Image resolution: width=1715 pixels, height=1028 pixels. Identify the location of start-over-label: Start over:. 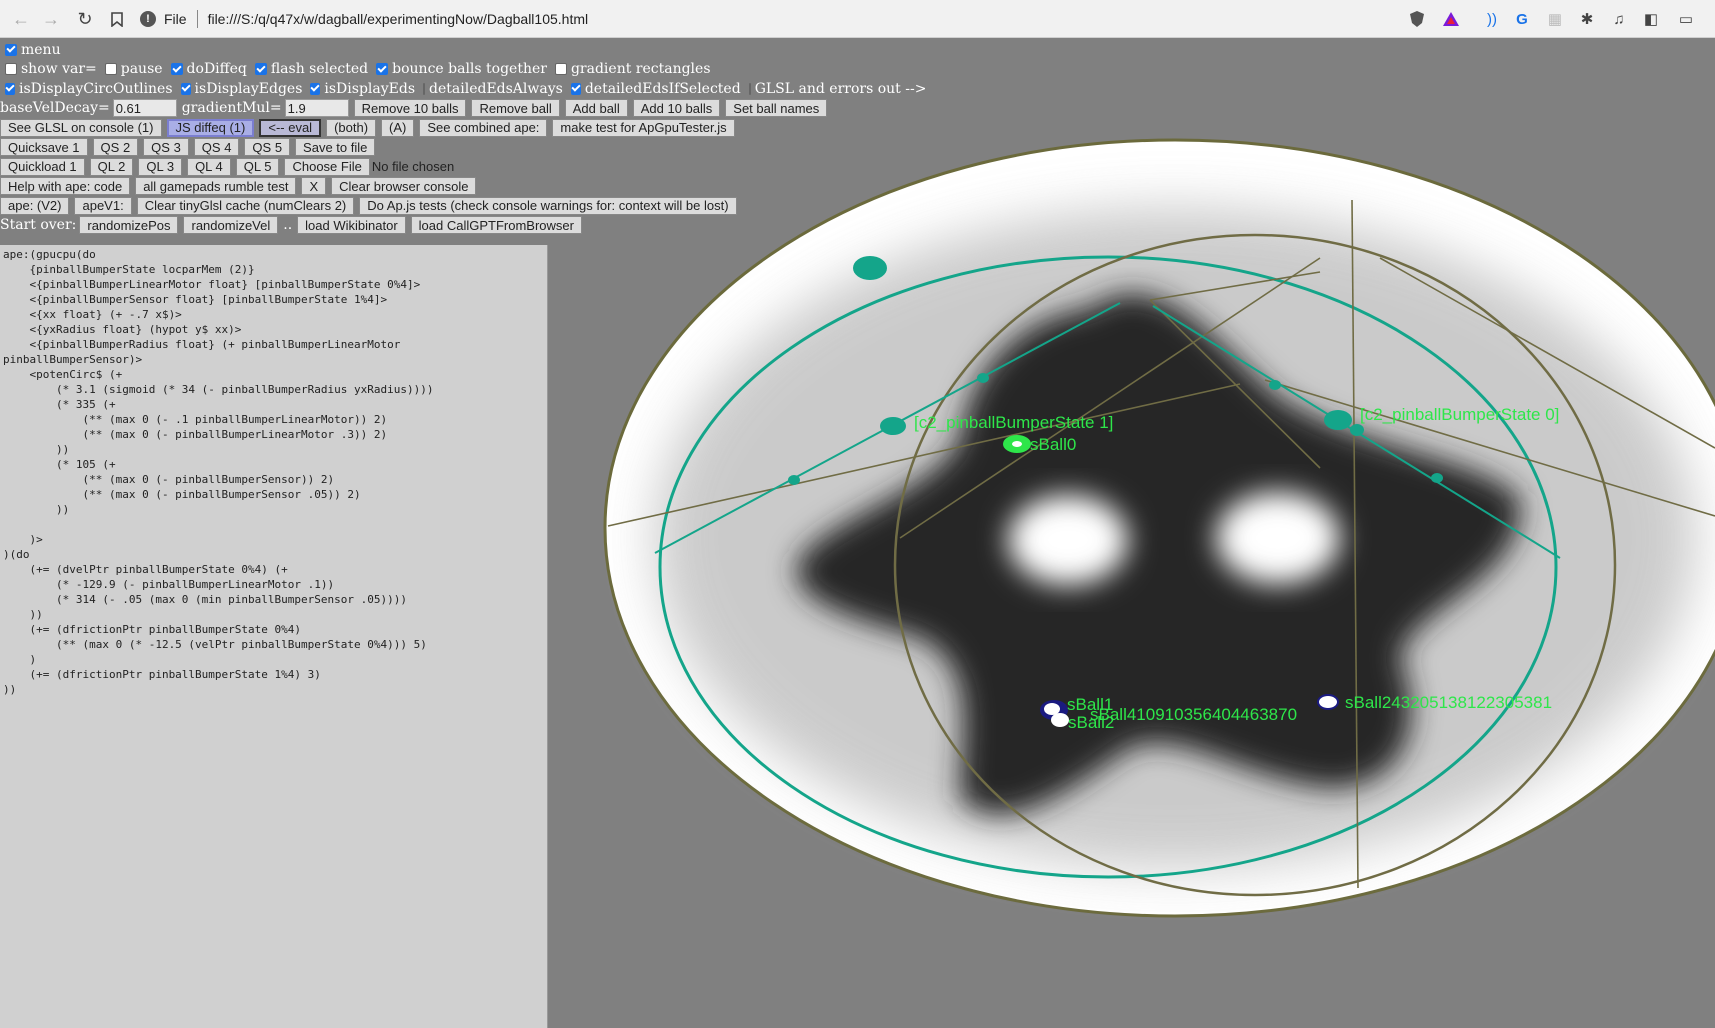
(38, 225).